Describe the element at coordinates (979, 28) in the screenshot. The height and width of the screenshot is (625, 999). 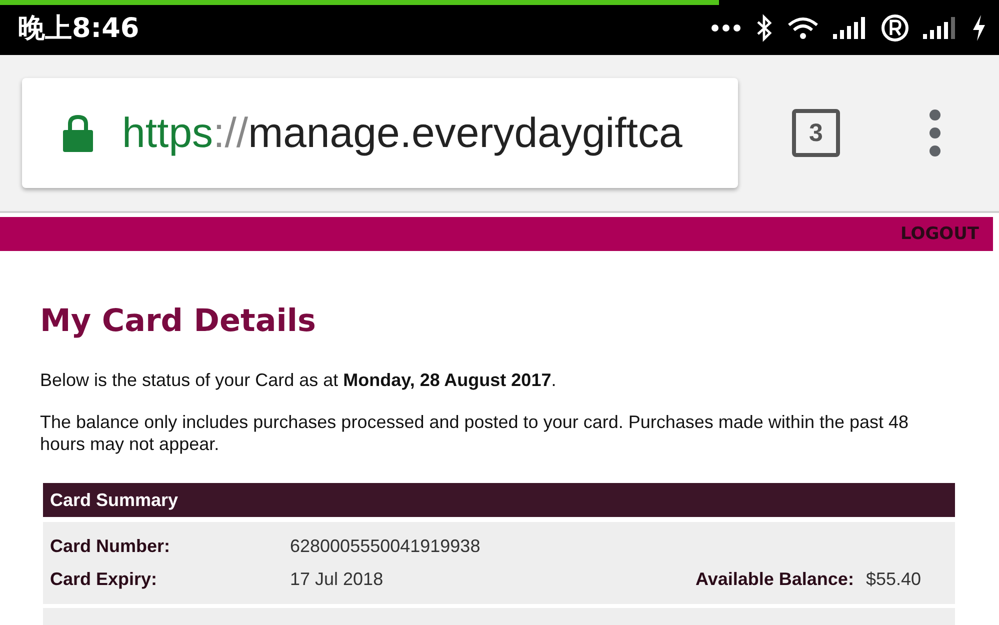
I see `charging-icon` at that location.